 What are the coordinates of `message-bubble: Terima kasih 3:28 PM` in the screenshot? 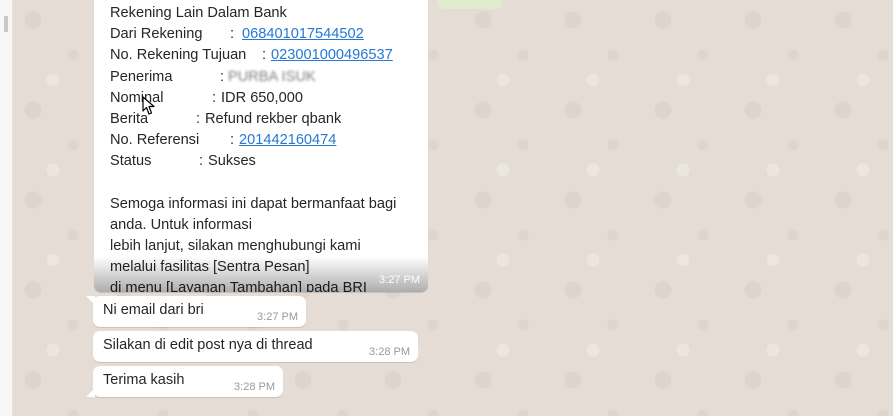 It's located at (184, 381).